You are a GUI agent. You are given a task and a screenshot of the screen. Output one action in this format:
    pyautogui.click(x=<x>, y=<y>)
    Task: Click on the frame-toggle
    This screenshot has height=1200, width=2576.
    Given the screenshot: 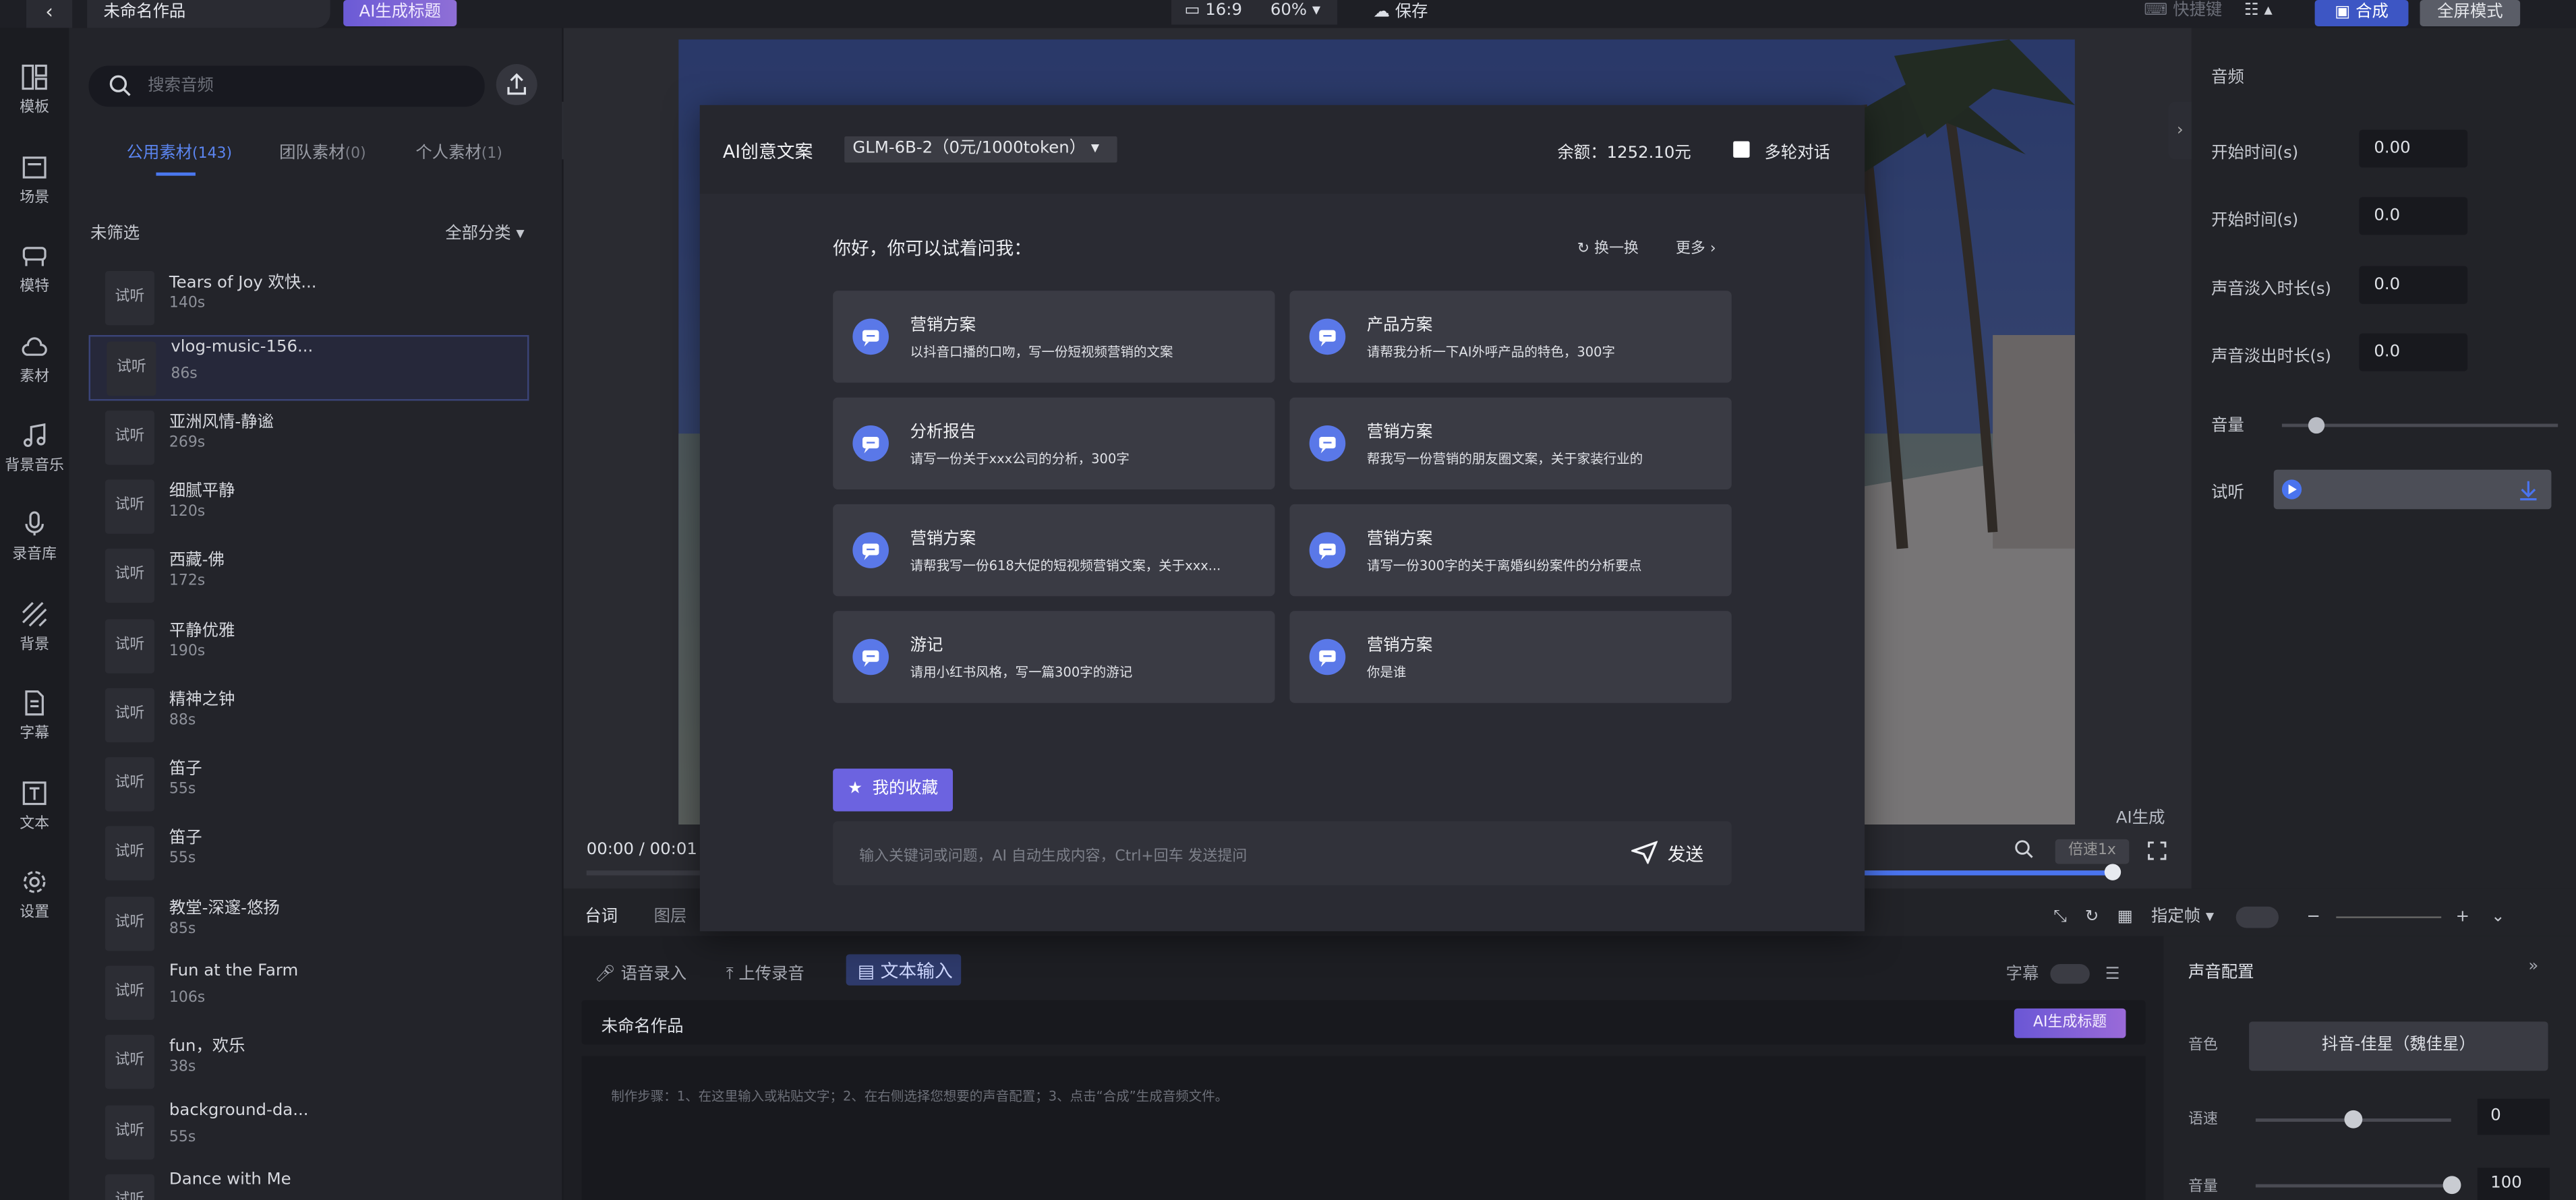 What is the action you would take?
    pyautogui.click(x=2257, y=917)
    